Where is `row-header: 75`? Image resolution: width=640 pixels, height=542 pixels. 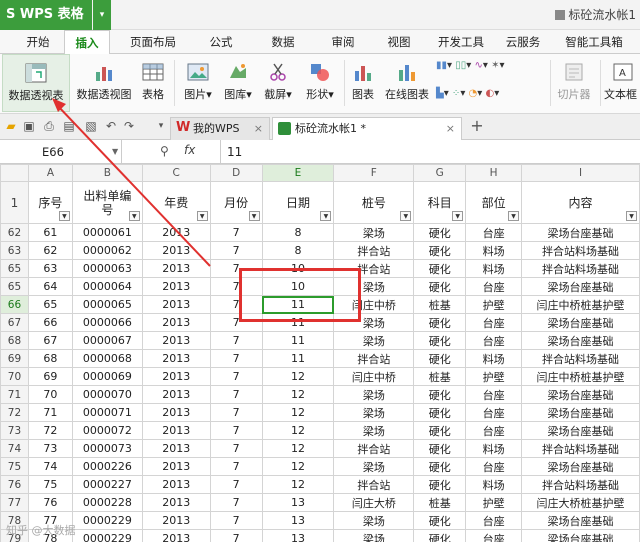 row-header: 75 is located at coordinates (14, 466).